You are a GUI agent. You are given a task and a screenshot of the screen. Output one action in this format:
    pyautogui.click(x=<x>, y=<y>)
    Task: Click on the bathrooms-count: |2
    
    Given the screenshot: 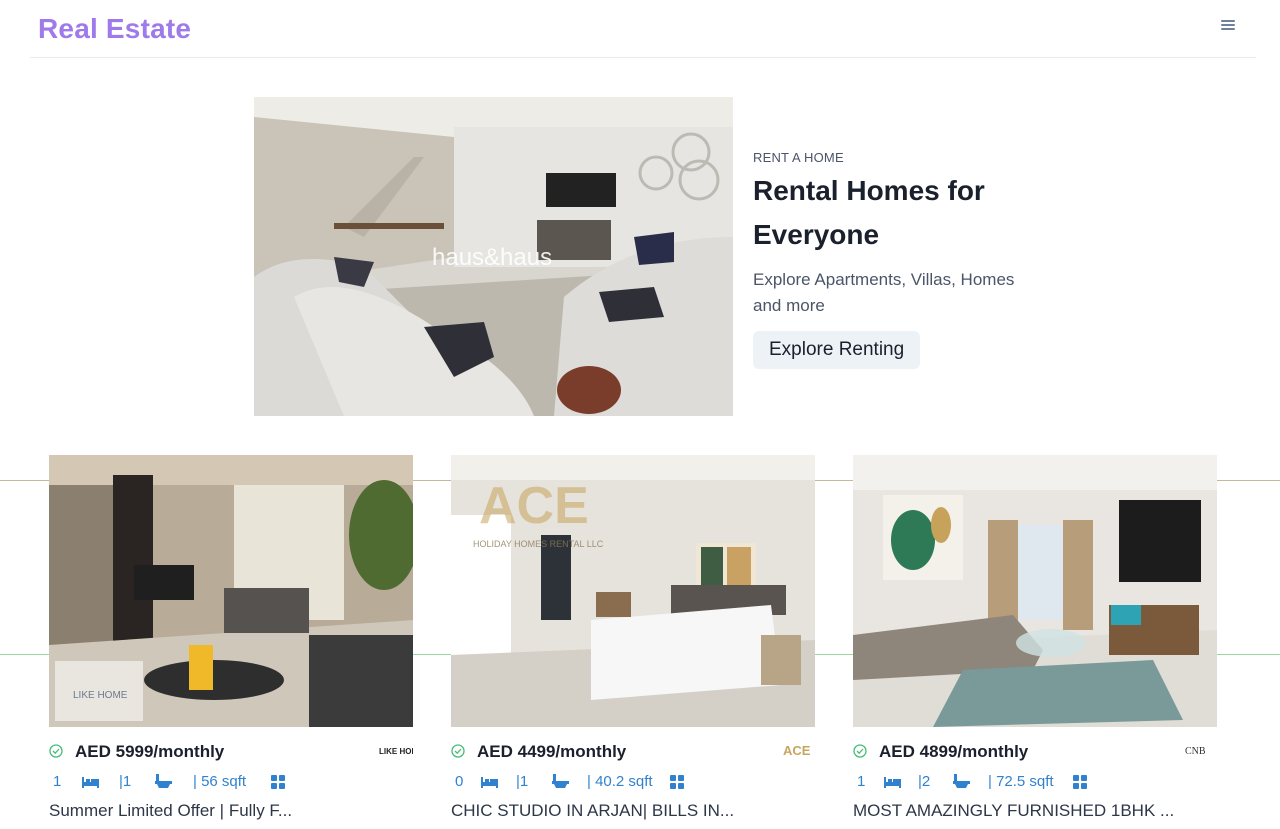 What is the action you would take?
    pyautogui.click(x=924, y=781)
    